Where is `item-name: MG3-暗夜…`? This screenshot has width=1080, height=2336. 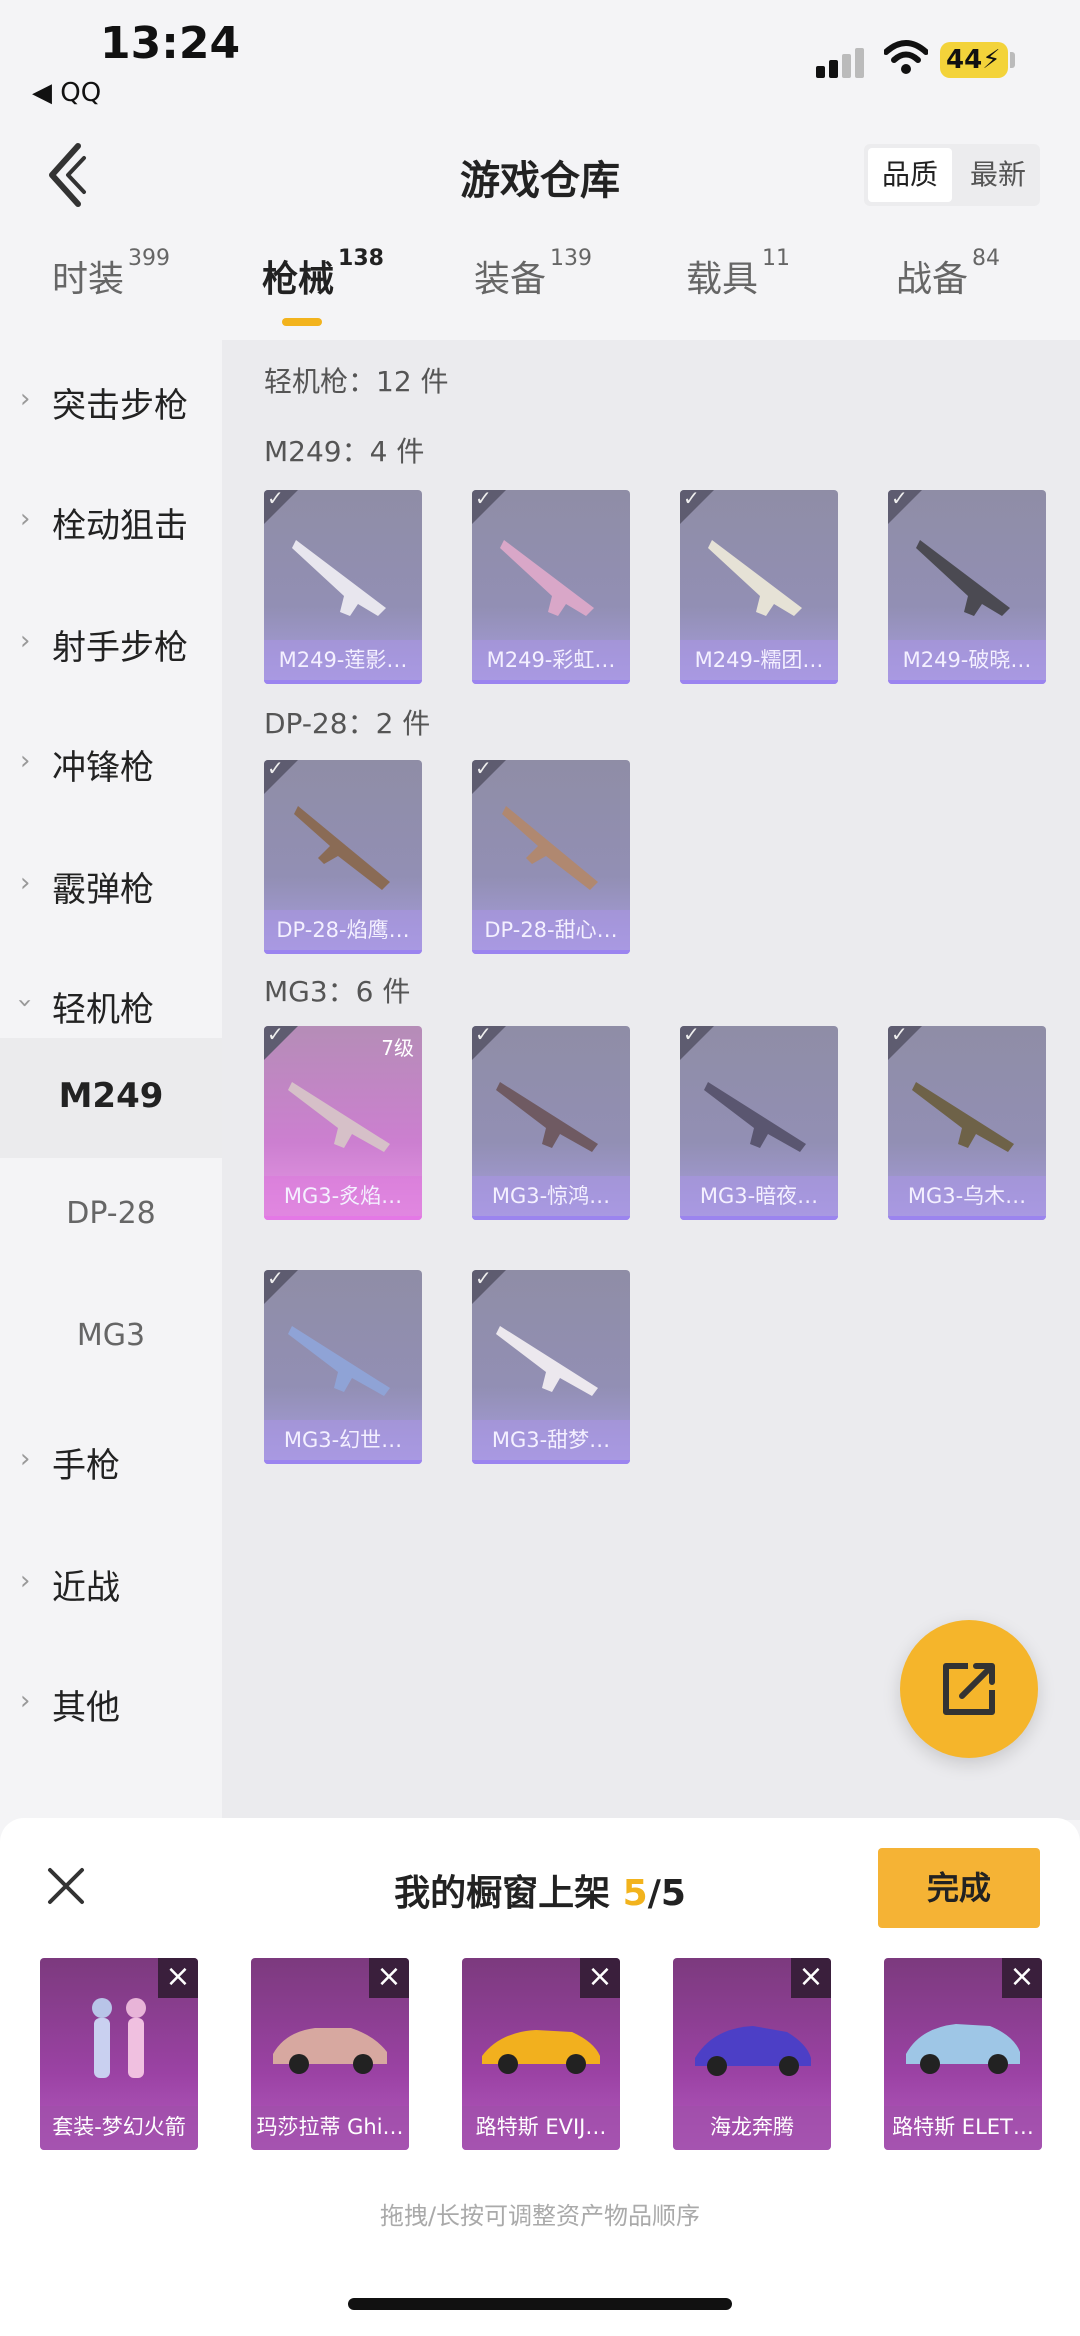
item-name: MG3-暗夜… is located at coordinates (759, 1198).